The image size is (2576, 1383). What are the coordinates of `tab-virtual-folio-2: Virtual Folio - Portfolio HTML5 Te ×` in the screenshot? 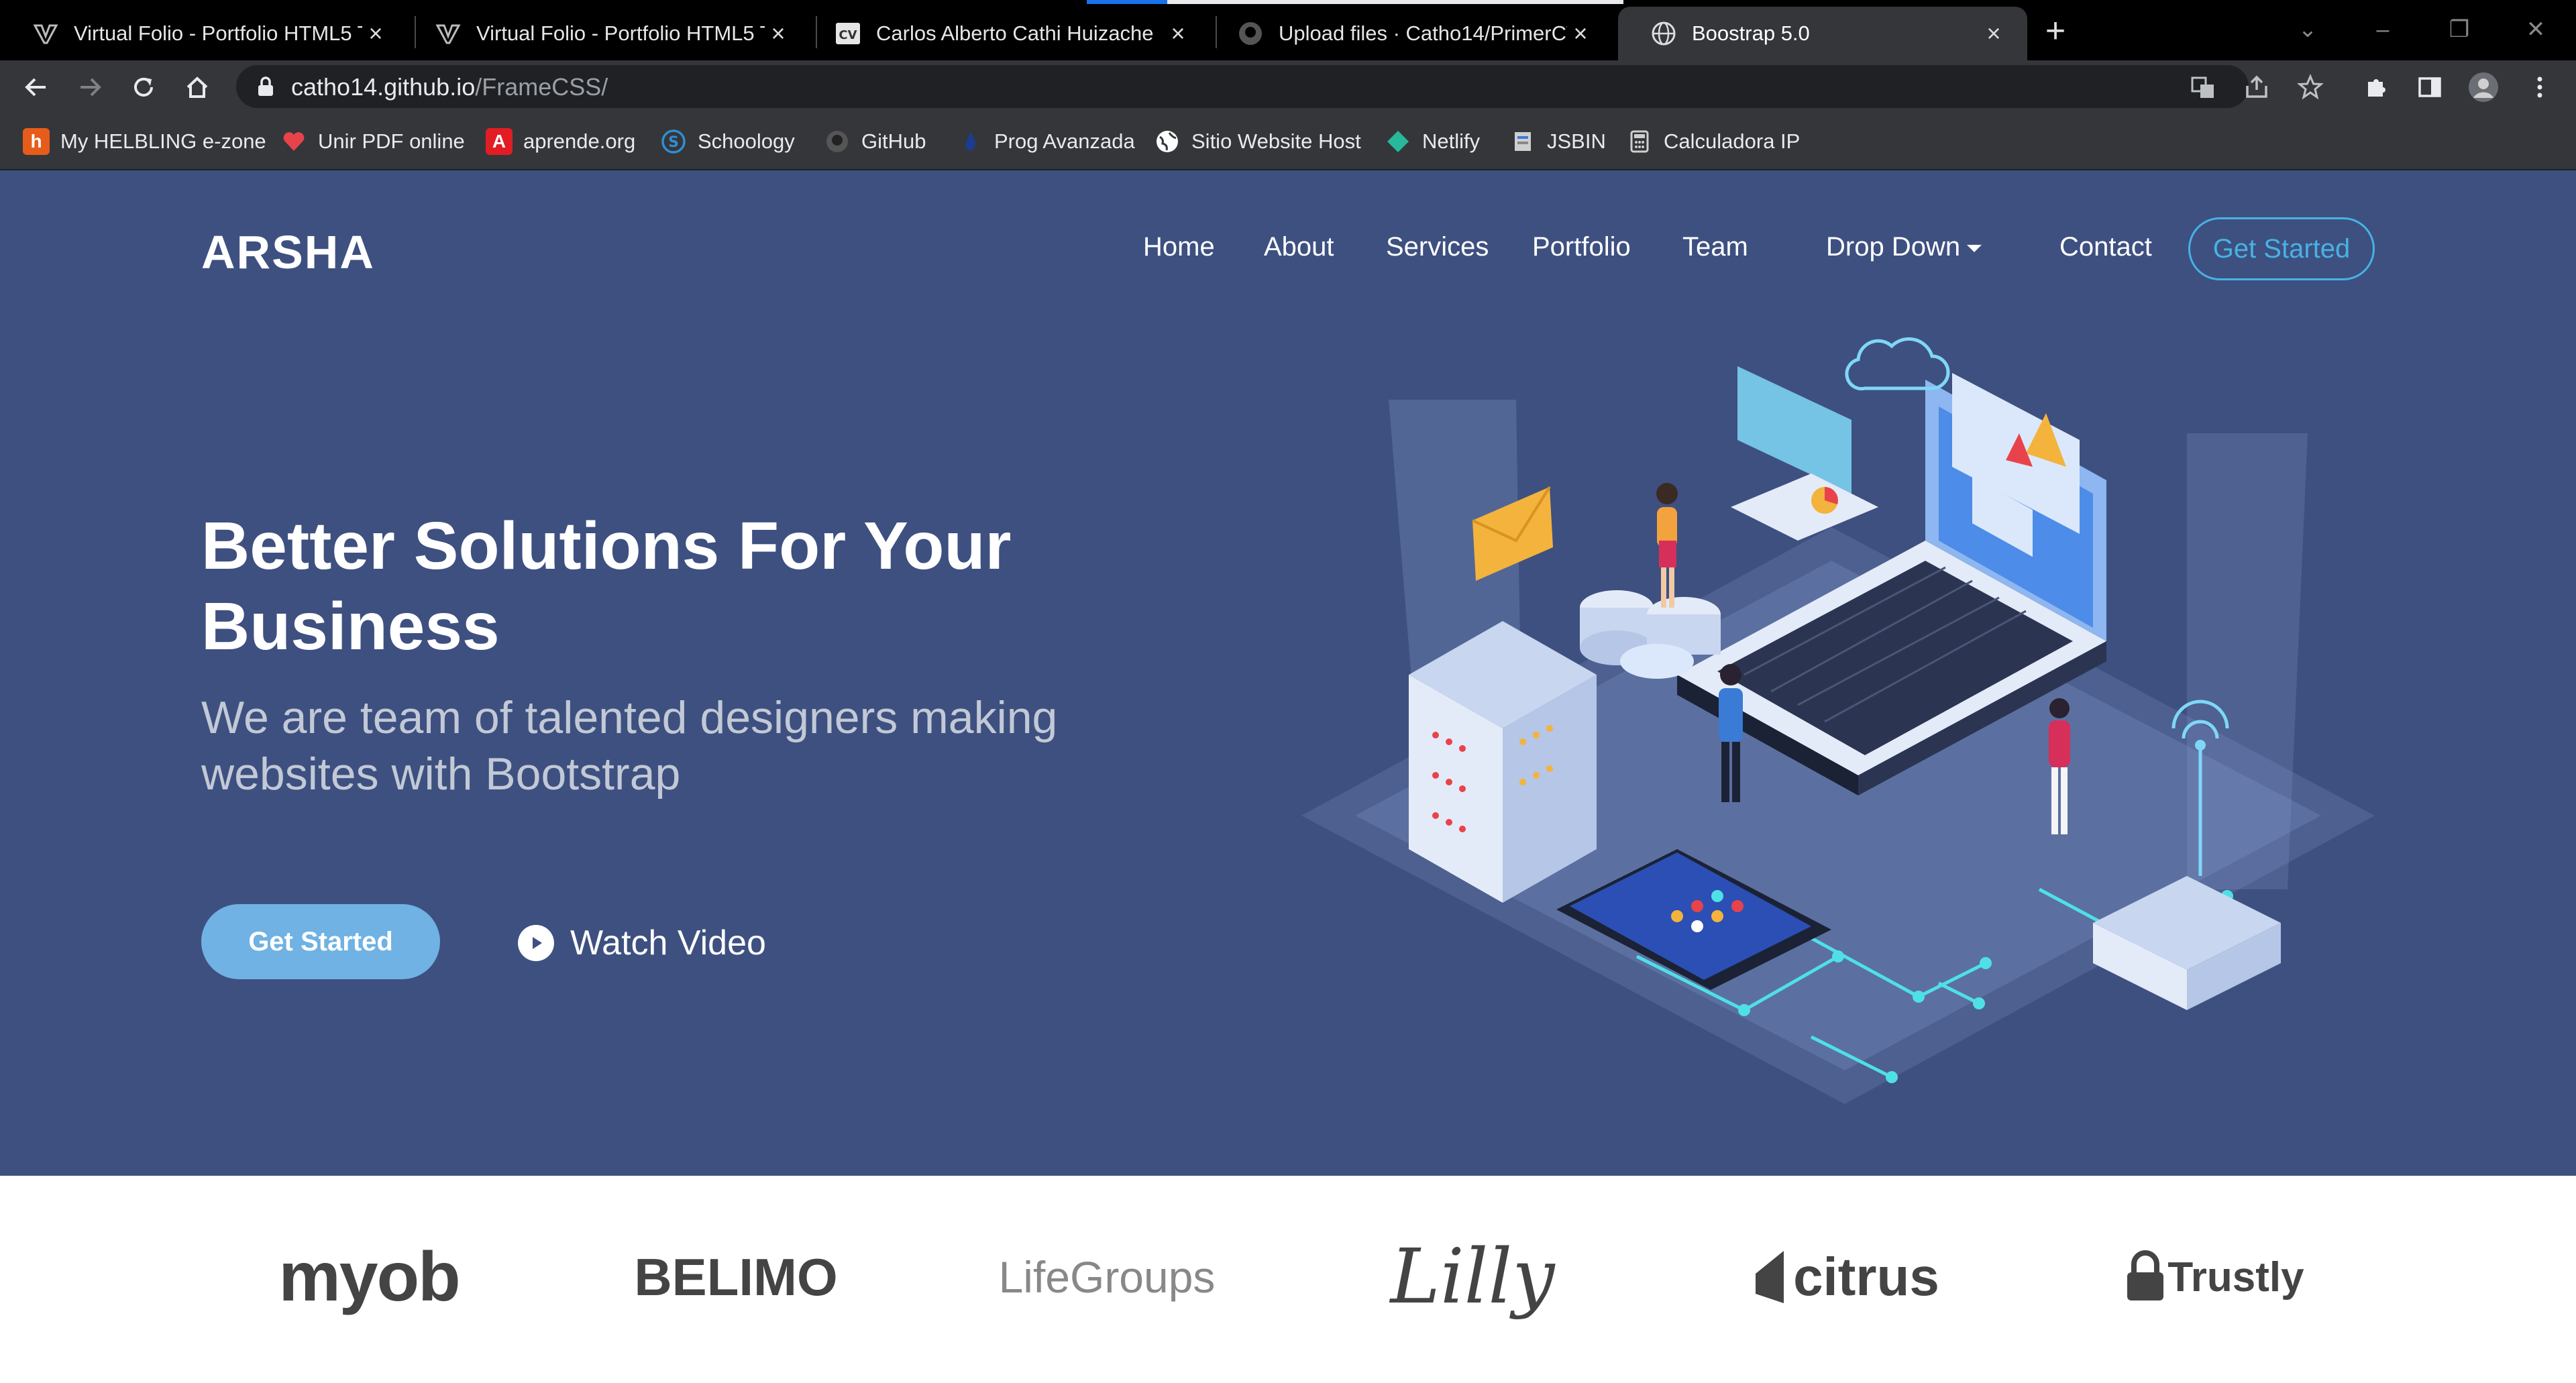 It's located at (607, 33).